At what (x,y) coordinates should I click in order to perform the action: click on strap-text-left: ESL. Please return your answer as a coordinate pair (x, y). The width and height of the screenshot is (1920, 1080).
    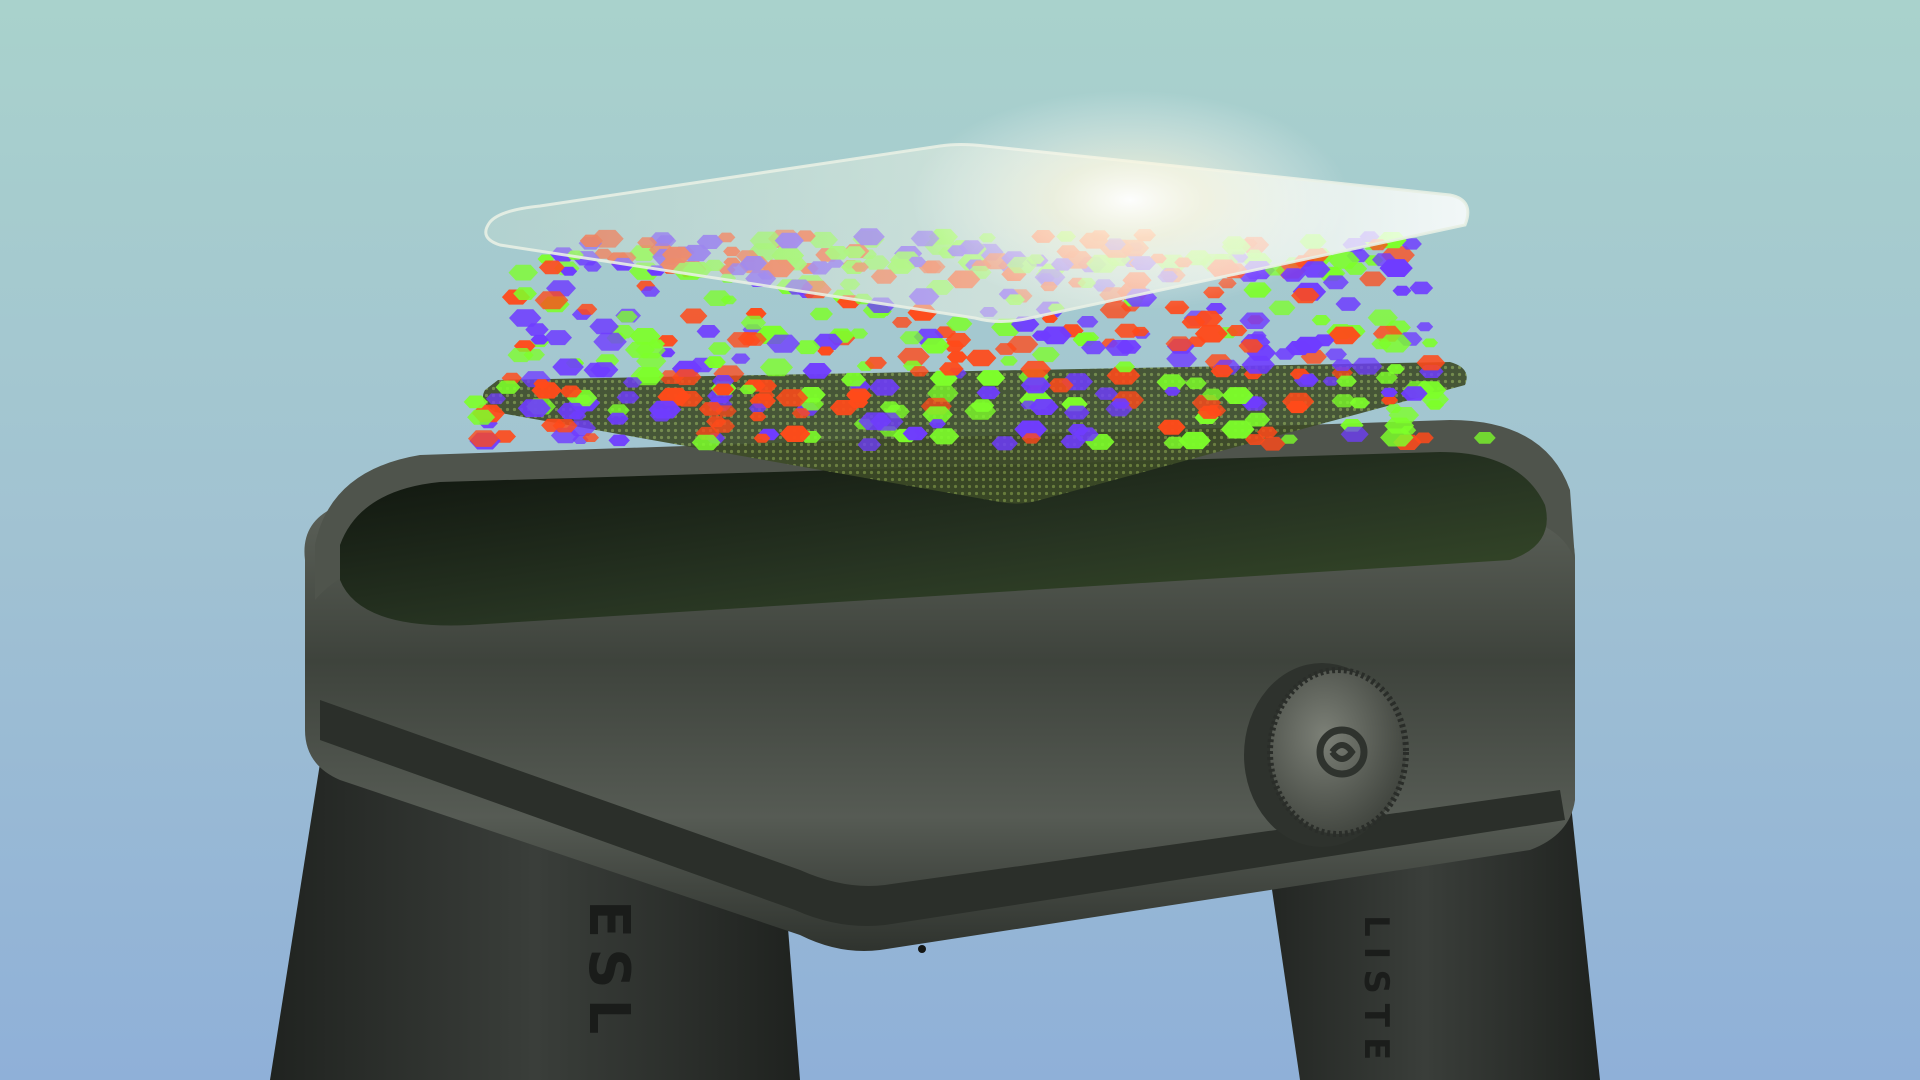
    Looking at the image, I should click on (608, 972).